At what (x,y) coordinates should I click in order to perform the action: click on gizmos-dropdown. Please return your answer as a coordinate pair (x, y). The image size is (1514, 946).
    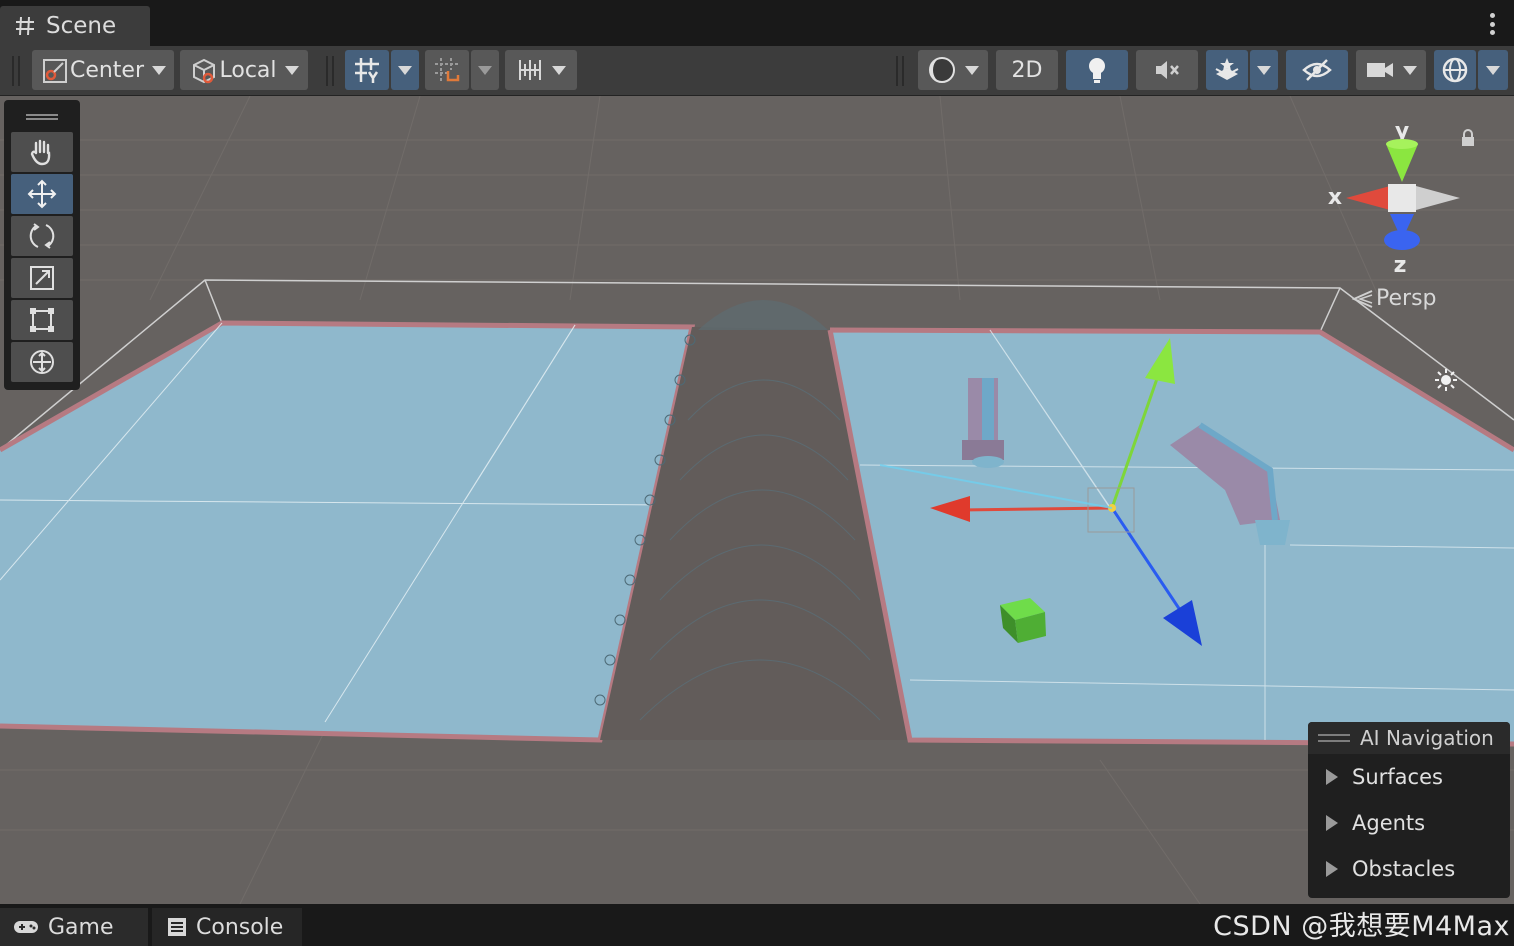
    Looking at the image, I should click on (1493, 70).